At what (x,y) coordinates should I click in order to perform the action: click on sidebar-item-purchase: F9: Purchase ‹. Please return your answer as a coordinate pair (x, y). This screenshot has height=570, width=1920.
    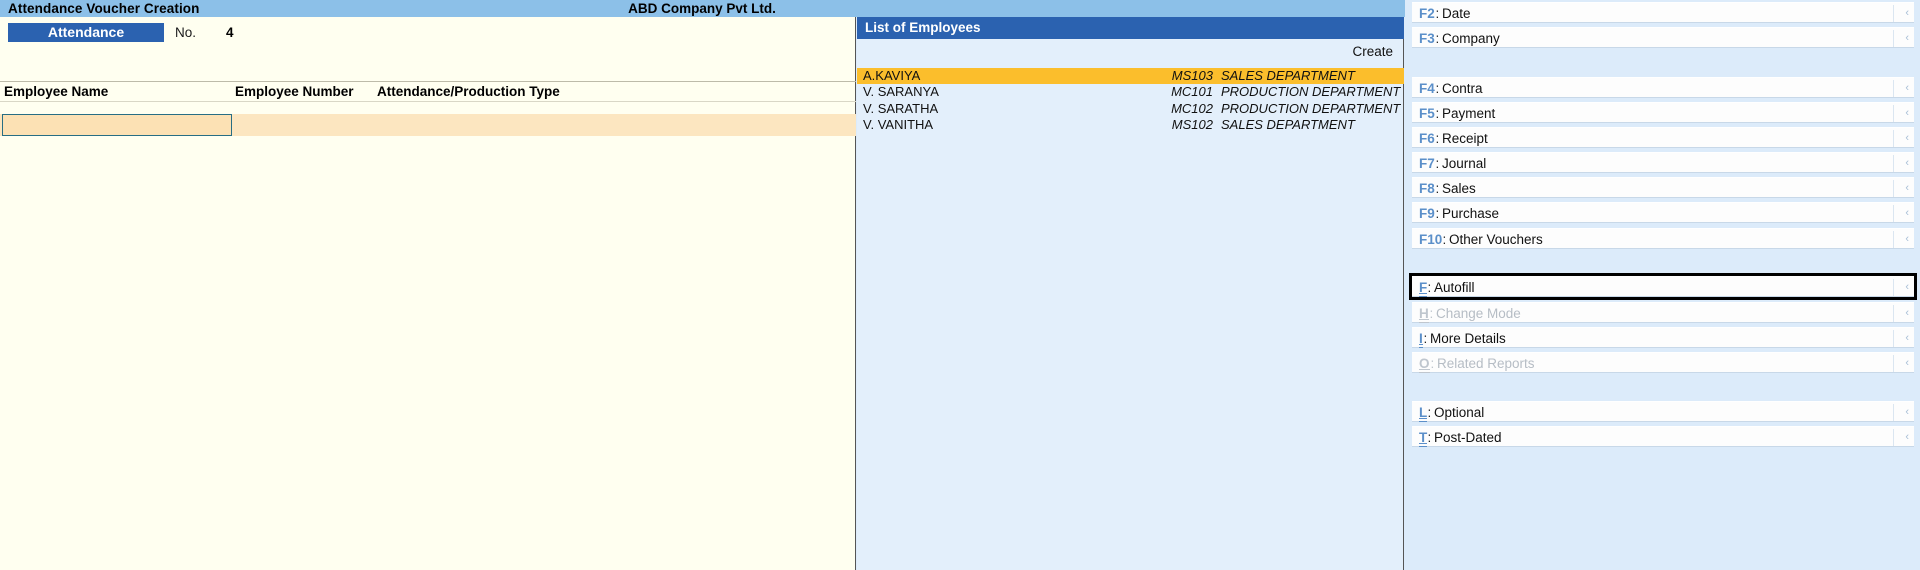
    Looking at the image, I should click on (1663, 212).